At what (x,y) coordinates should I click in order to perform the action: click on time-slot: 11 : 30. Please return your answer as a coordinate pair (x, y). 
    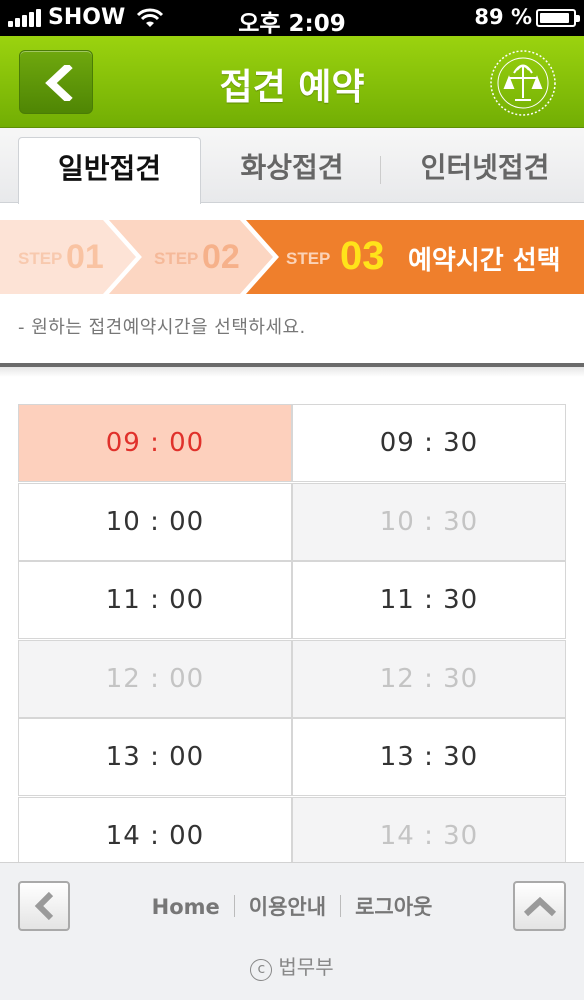
    Looking at the image, I should click on (429, 600).